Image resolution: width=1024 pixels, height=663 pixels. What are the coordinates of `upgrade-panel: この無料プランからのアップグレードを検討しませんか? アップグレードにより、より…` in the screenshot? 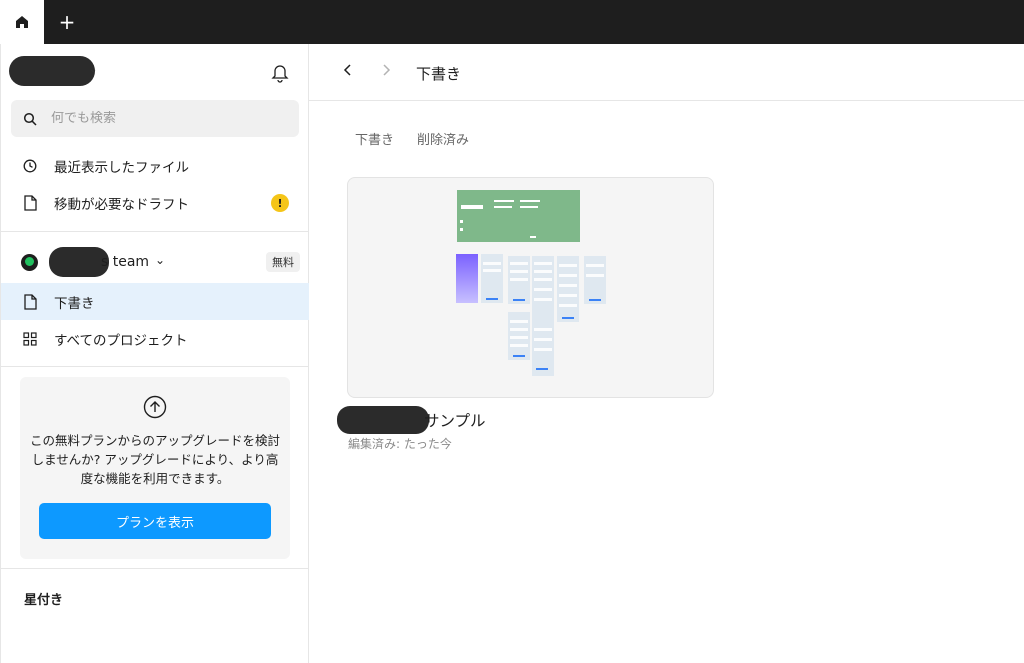 It's located at (155, 468).